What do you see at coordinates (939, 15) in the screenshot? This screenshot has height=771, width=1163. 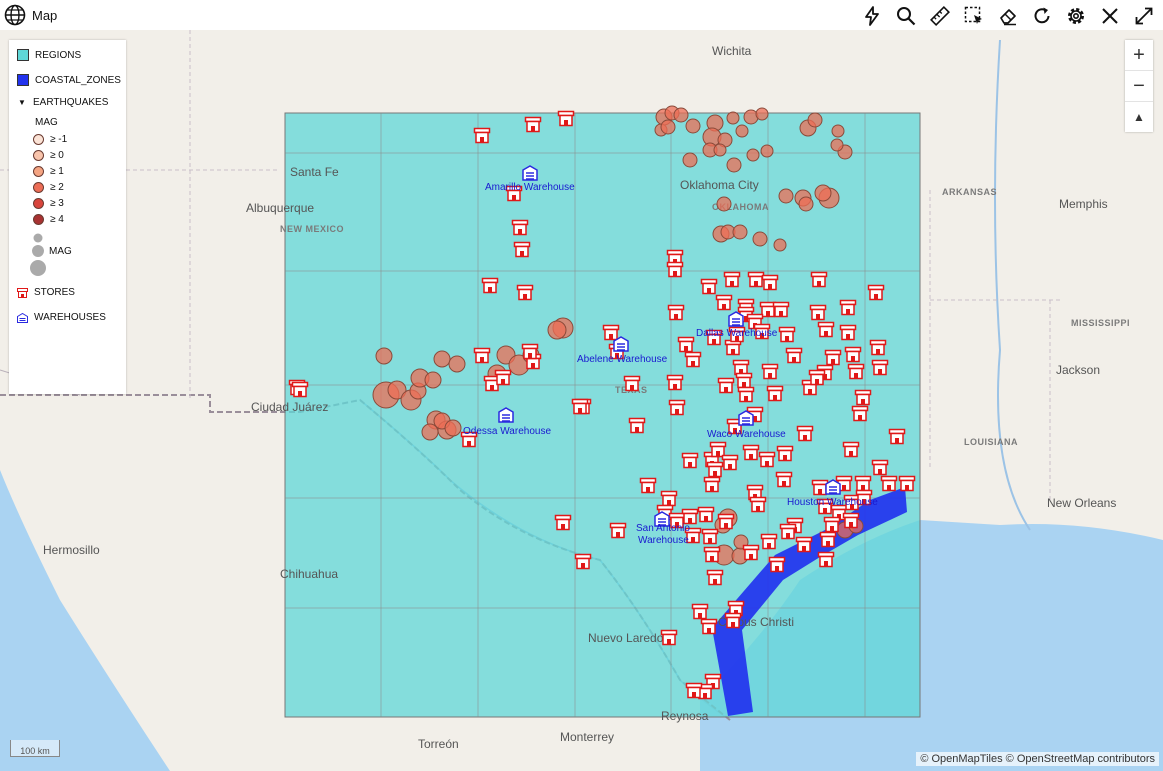 I see `ruler-button` at bounding box center [939, 15].